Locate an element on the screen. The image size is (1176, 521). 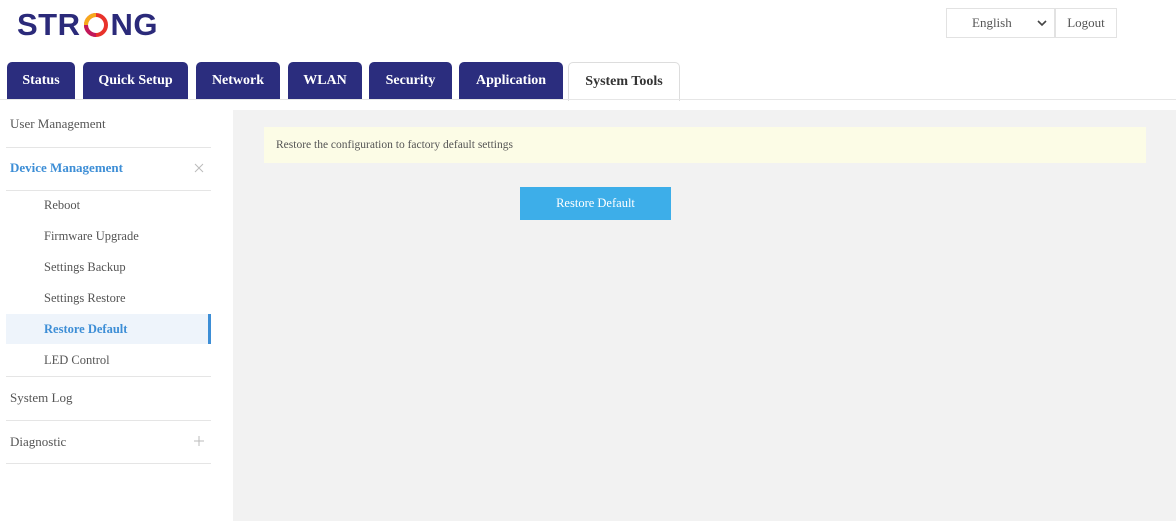
logo-text-right: NG is located at coordinates (134, 24).